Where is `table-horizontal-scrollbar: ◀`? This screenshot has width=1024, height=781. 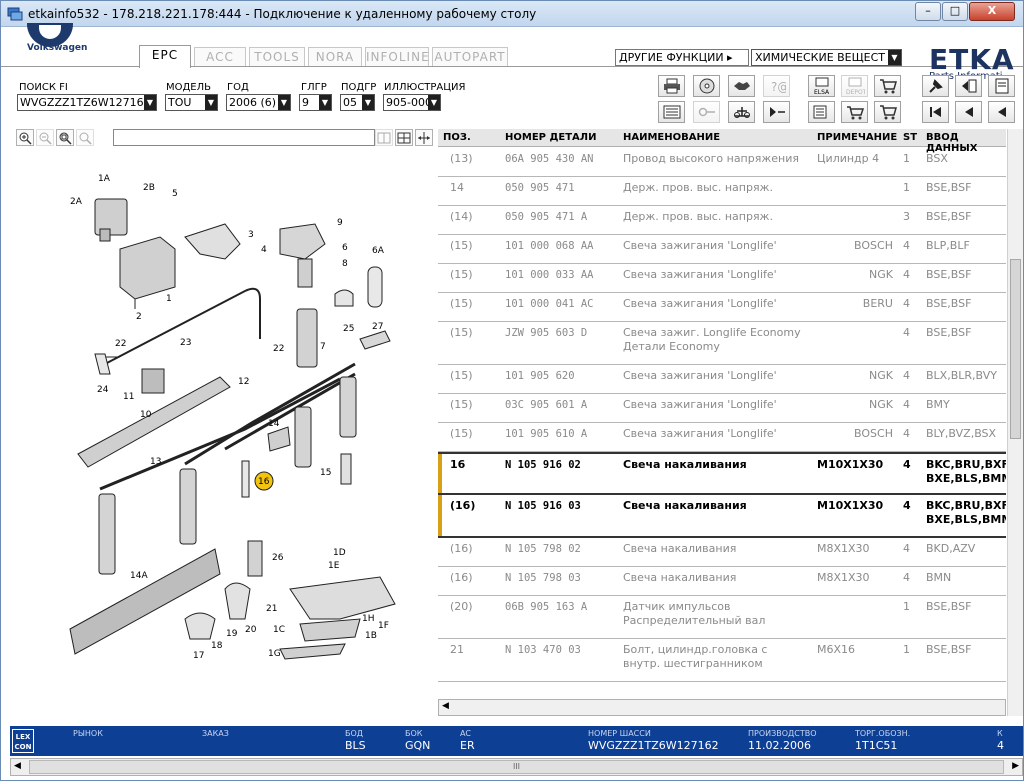
table-horizontal-scrollbar: ◀ is located at coordinates (722, 707).